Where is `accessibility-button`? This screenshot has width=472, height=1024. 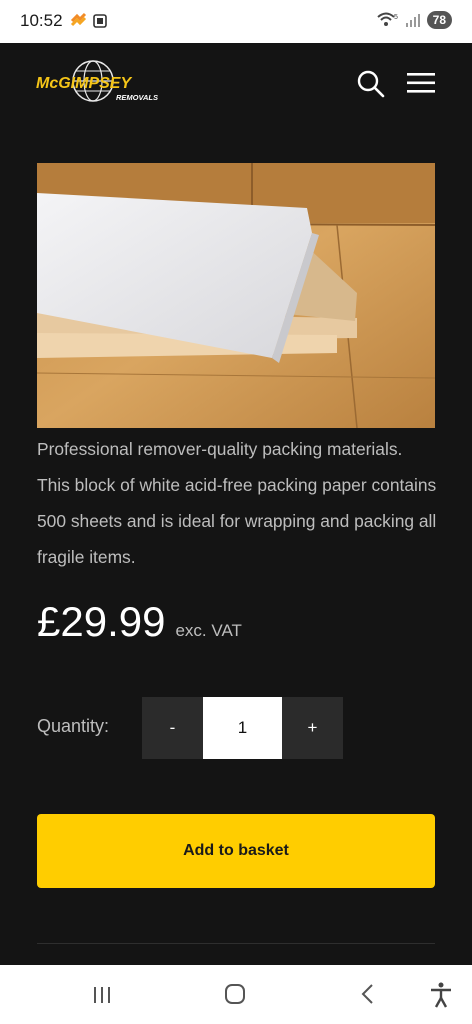 accessibility-button is located at coordinates (441, 995).